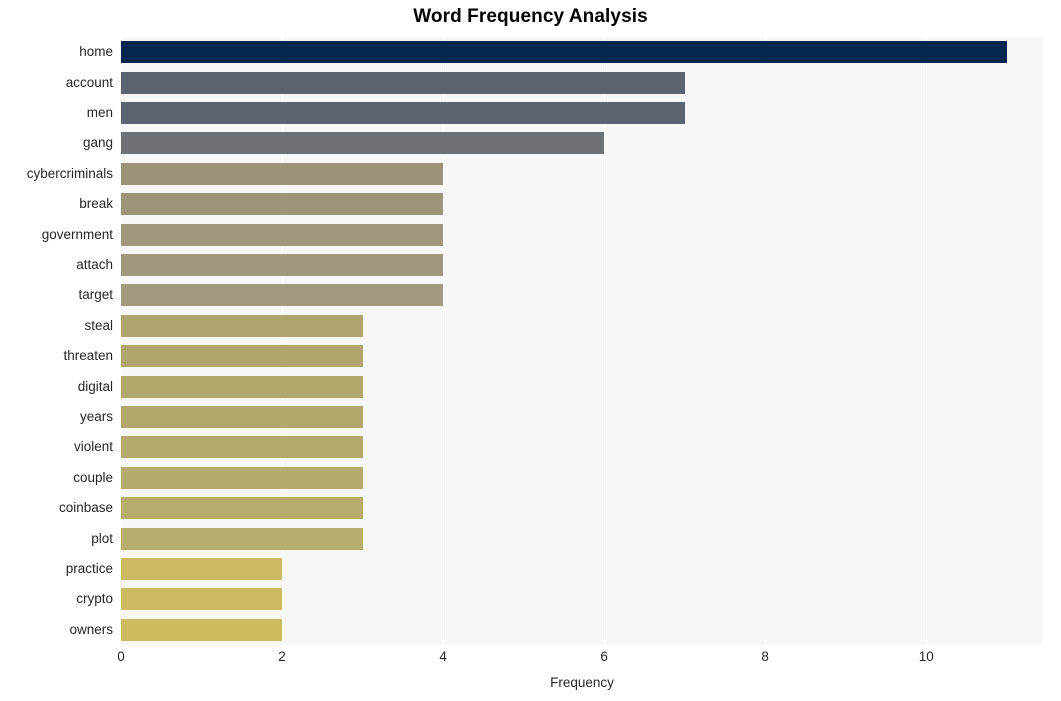 The width and height of the screenshot is (1061, 701). What do you see at coordinates (88, 356) in the screenshot?
I see `y-axis-tick-label: threaten` at bounding box center [88, 356].